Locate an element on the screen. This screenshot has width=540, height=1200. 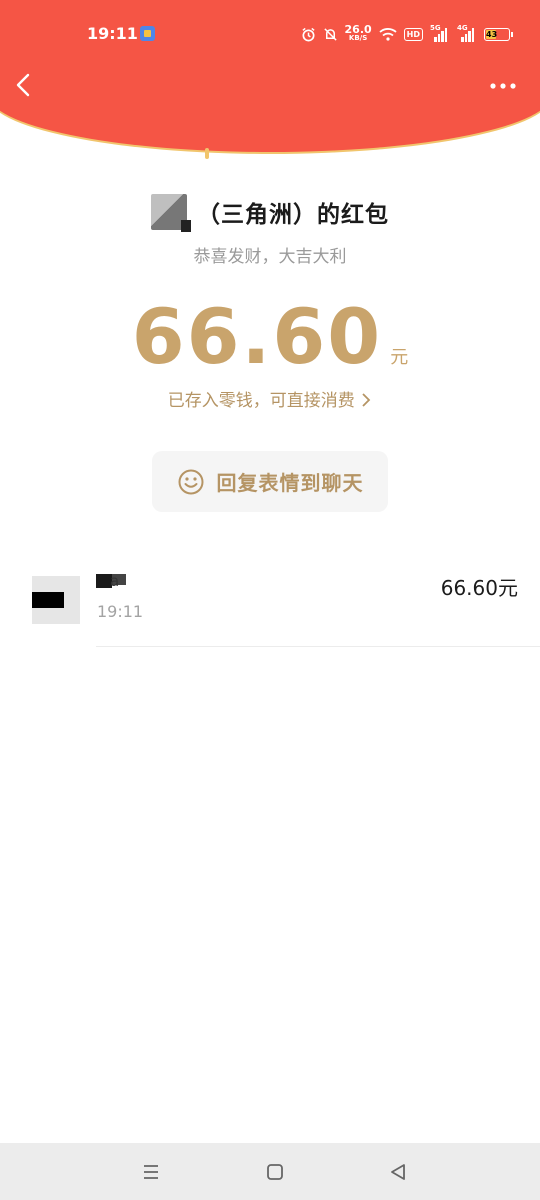
receiver-name: a is located at coordinates (112, 582).